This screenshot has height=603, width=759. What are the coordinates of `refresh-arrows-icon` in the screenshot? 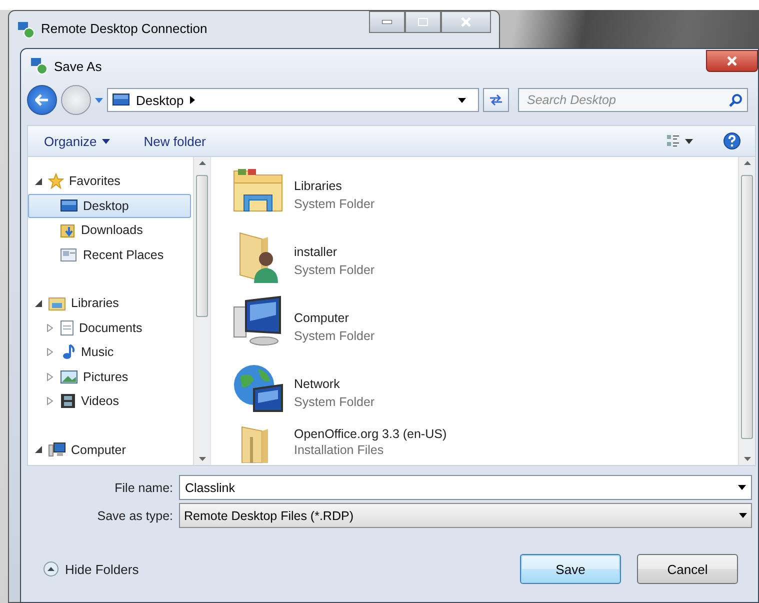 It's located at (496, 100).